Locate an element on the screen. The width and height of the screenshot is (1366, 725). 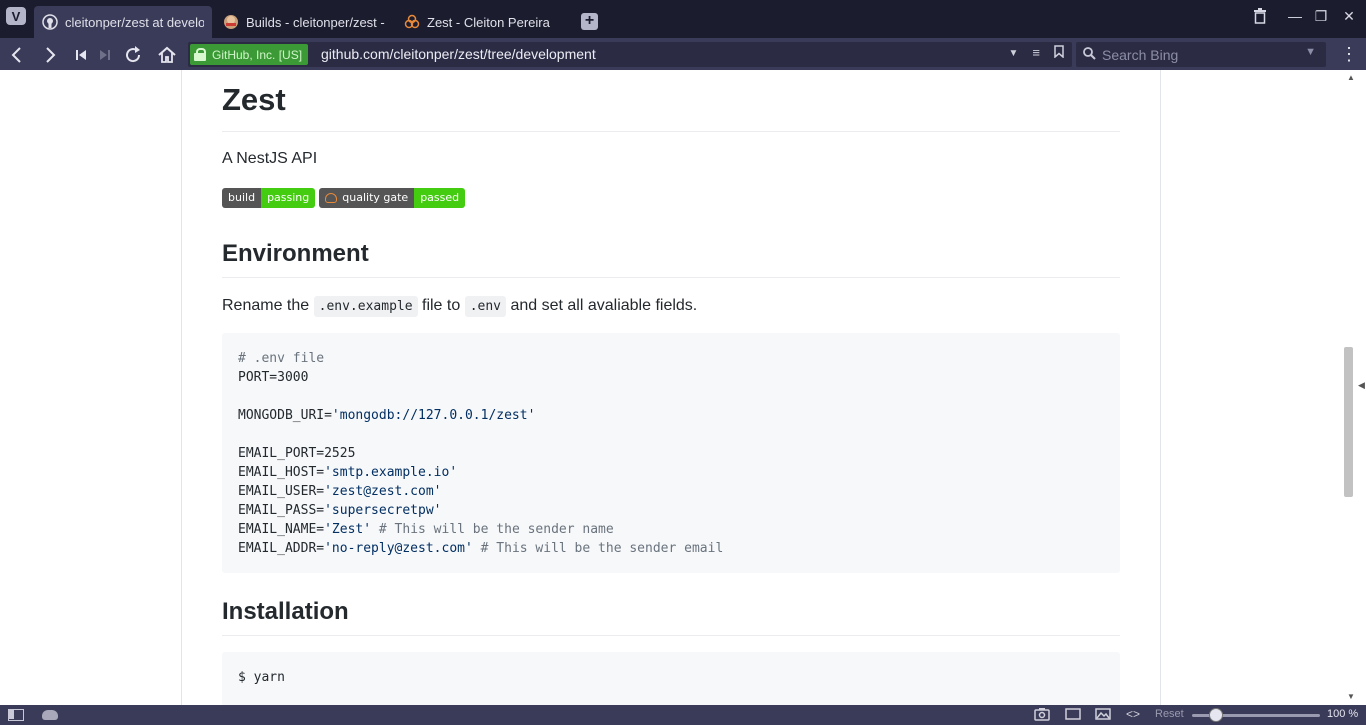
restore-icon: ❐ is located at coordinates (1321, 16).